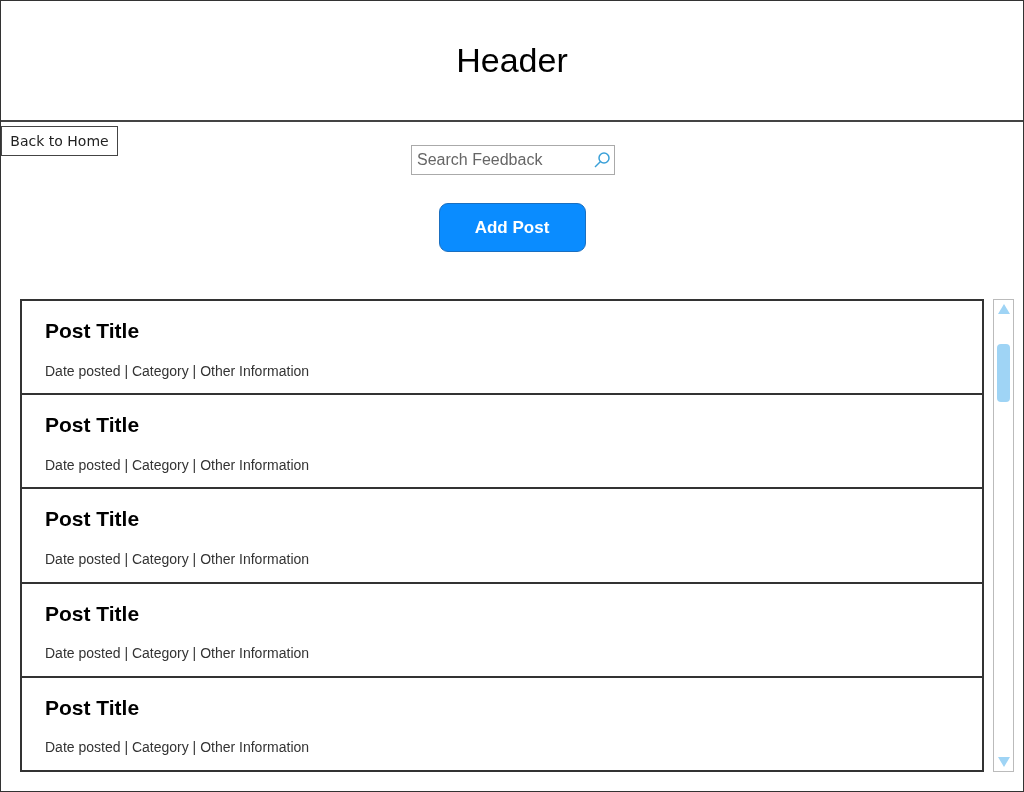 The height and width of the screenshot is (792, 1024). What do you see at coordinates (602, 160) in the screenshot?
I see `search-icon` at bounding box center [602, 160].